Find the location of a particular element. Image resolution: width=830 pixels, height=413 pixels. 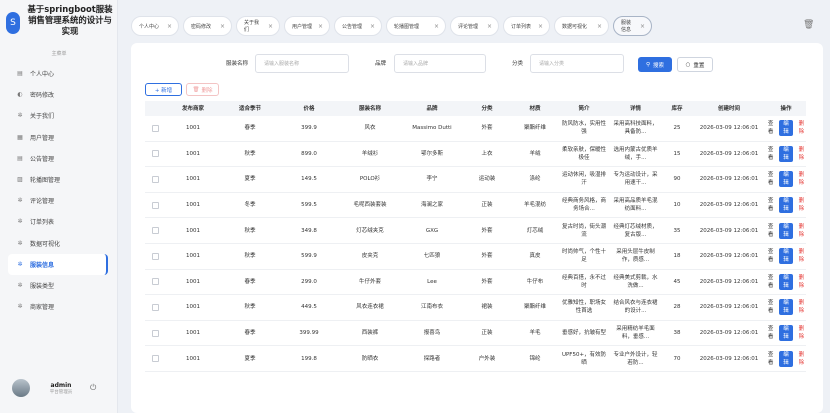

cell-category: 户外装 is located at coordinates (487, 358).